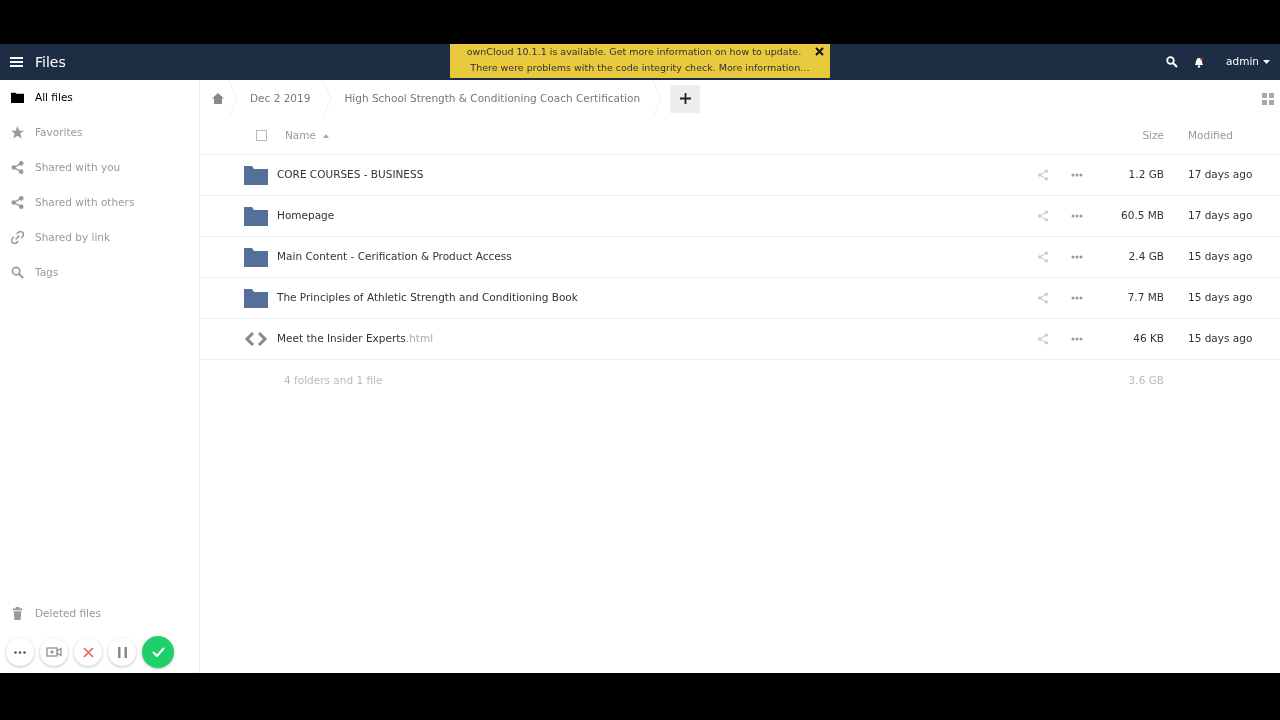 The image size is (1280, 720). What do you see at coordinates (158, 652) in the screenshot?
I see `done-icon` at bounding box center [158, 652].